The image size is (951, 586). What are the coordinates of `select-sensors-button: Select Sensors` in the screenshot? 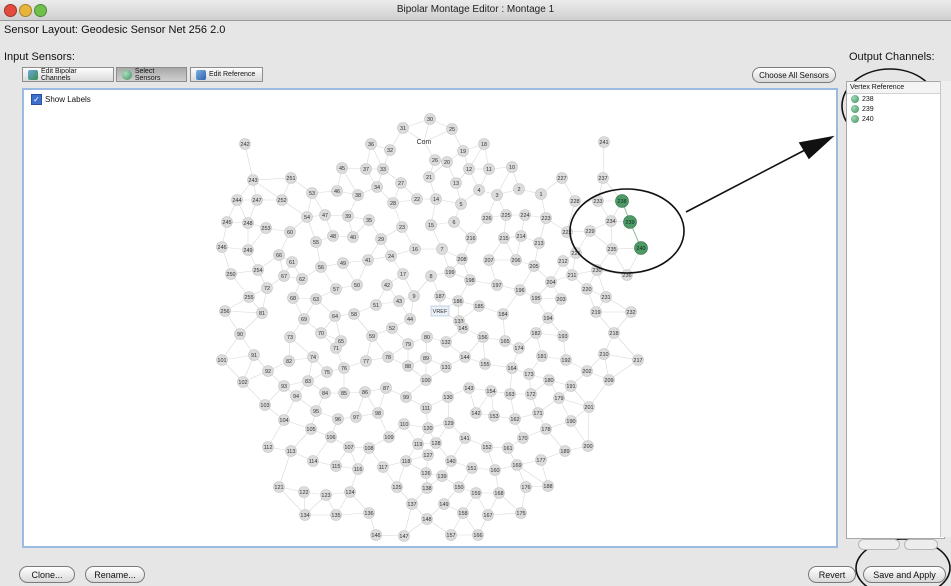 It's located at (151, 74).